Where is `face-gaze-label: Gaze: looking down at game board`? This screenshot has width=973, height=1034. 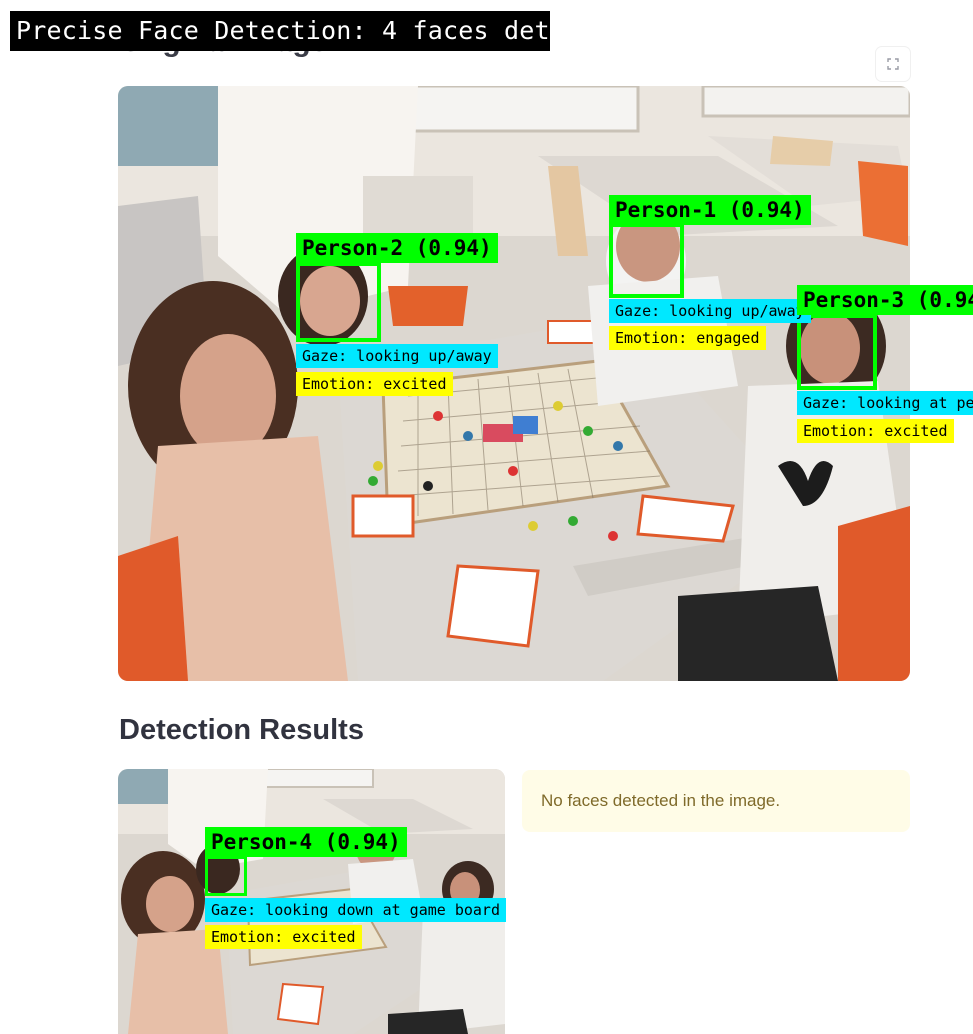
face-gaze-label: Gaze: looking down at game board is located at coordinates (355, 910).